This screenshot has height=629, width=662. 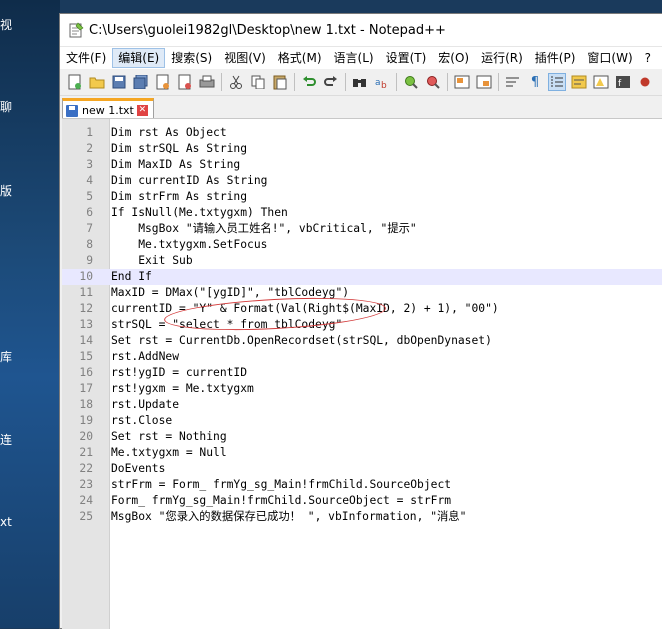 What do you see at coordinates (141, 82) in the screenshot?
I see `save-all-icon` at bounding box center [141, 82].